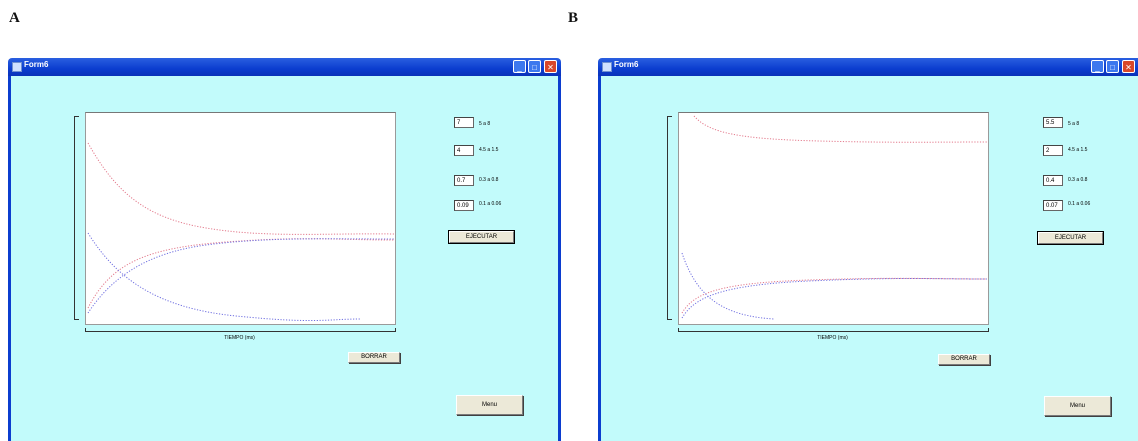 The image size is (1138, 441). I want to click on param-input-2: 4, so click(464, 150).